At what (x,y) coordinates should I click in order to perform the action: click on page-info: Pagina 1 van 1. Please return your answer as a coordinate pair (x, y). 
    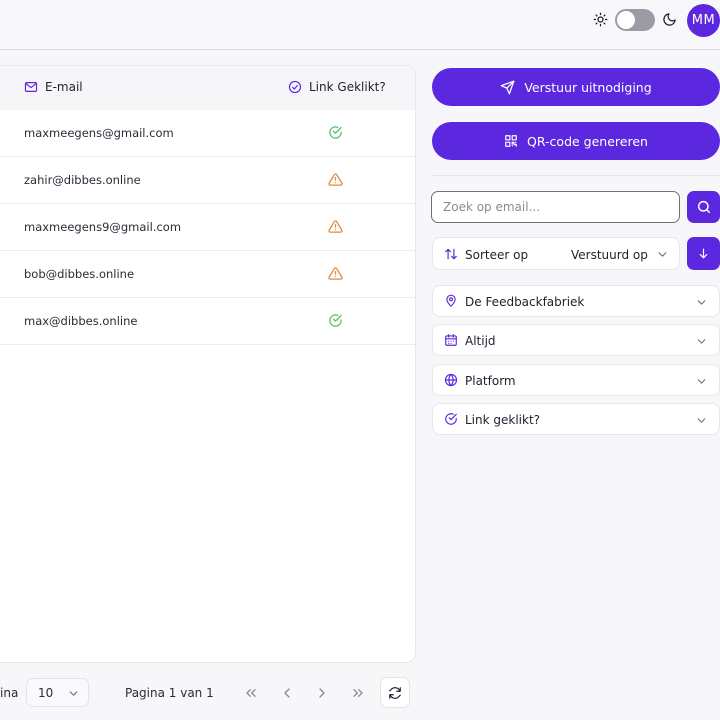
    Looking at the image, I should click on (169, 693).